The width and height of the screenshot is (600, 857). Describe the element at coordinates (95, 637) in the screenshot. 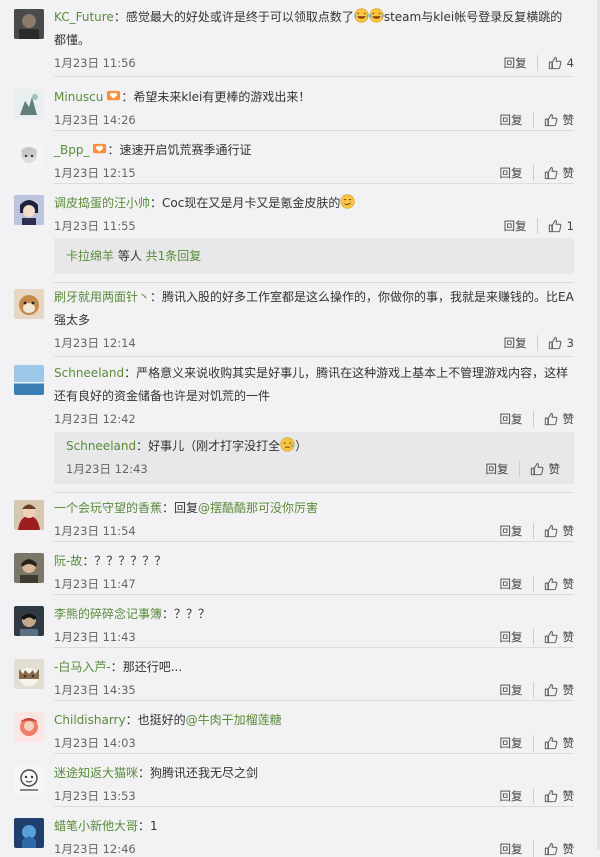

I see `comment-time: 1月23日 11:43` at that location.